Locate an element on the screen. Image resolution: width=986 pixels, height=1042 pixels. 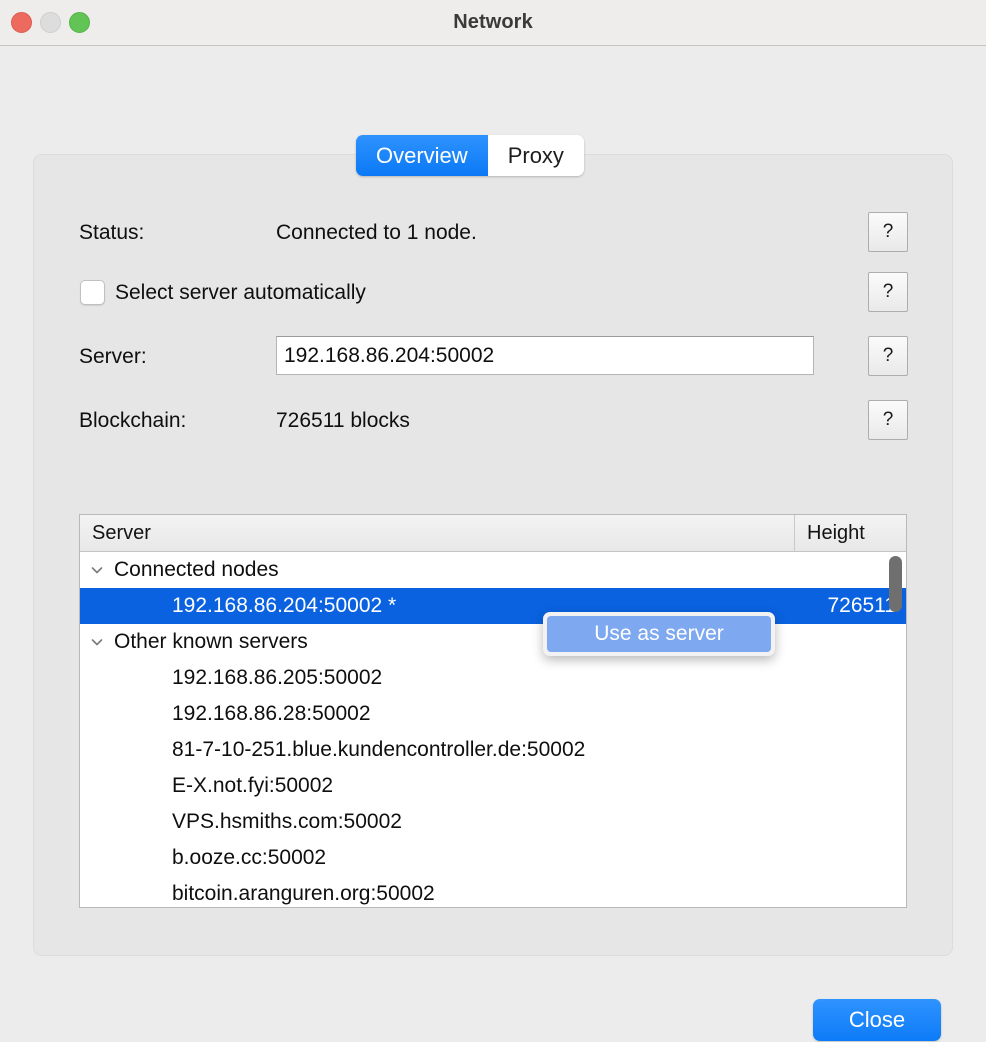
tab-overview: Overview is located at coordinates (422, 155).